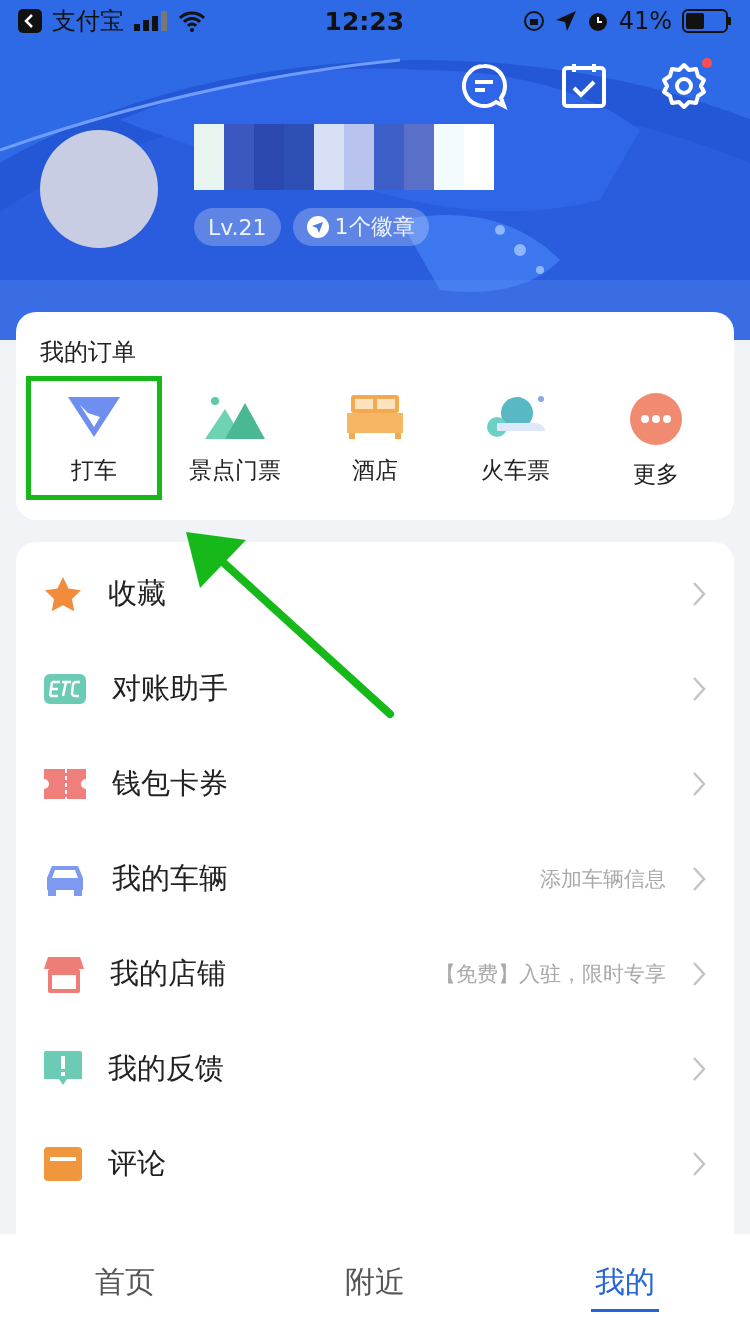 The image size is (750, 1334). What do you see at coordinates (64, 973) in the screenshot?
I see `shop-icon` at bounding box center [64, 973].